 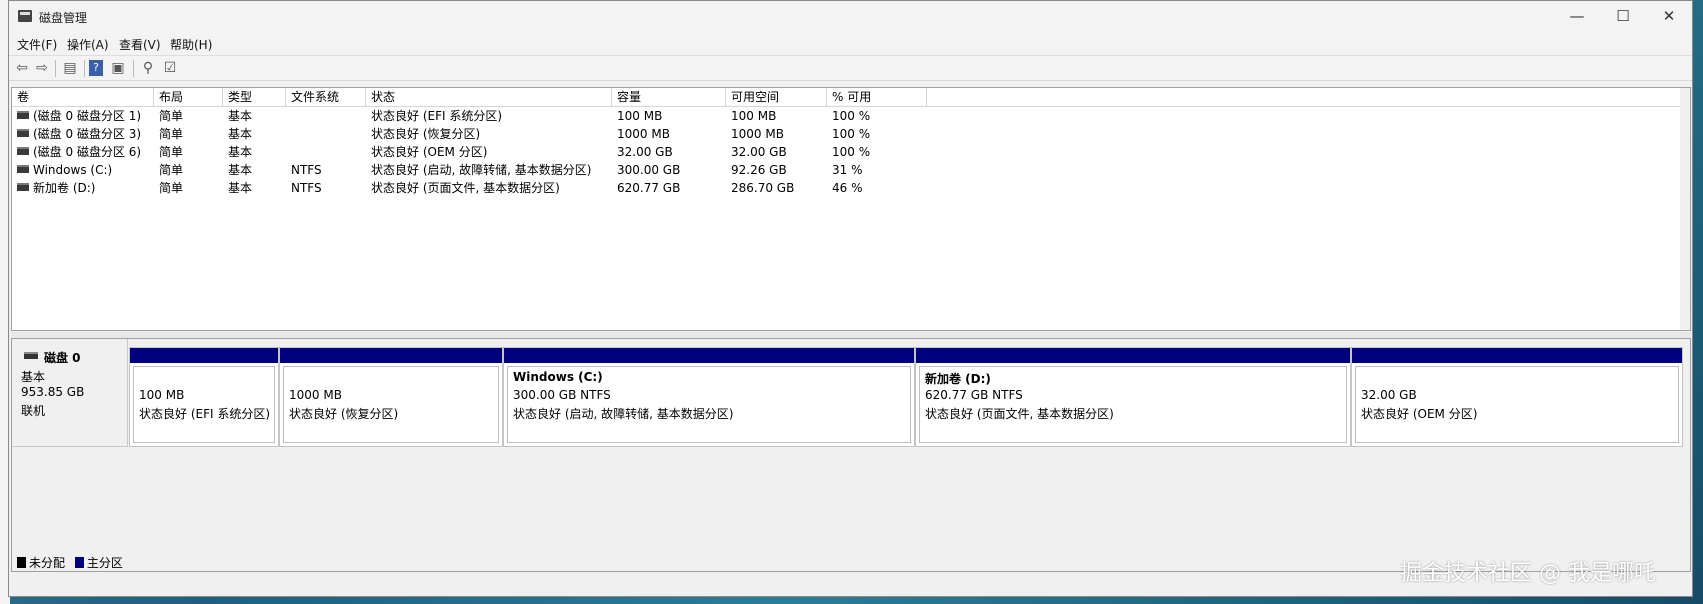 I want to click on maximize-button: ☐, so click(x=1623, y=16).